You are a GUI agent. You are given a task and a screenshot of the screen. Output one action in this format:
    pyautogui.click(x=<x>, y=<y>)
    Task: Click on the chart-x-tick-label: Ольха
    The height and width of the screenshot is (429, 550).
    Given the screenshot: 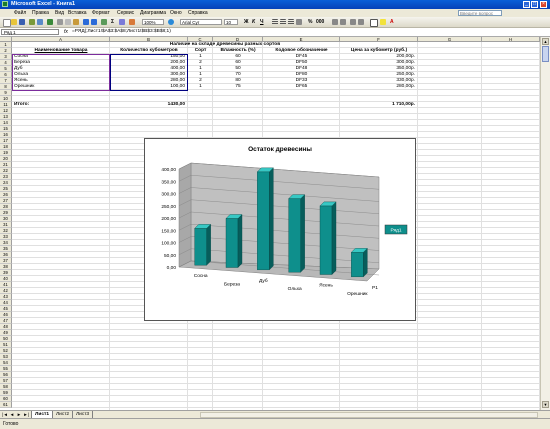 What is the action you would take?
    pyautogui.click(x=295, y=289)
    